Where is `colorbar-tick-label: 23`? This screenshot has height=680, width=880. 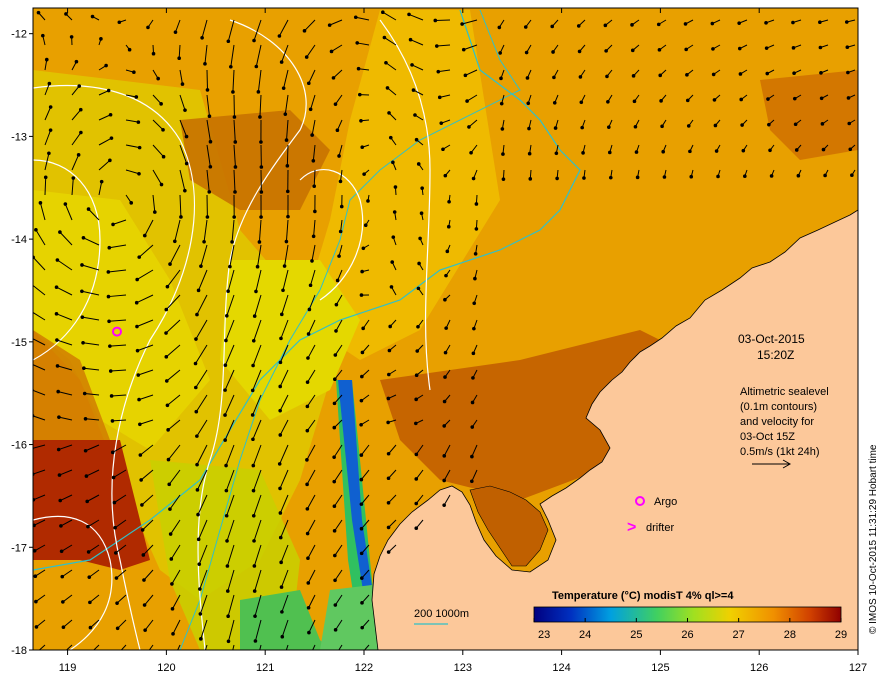
colorbar-tick-label: 23 is located at coordinates (544, 635).